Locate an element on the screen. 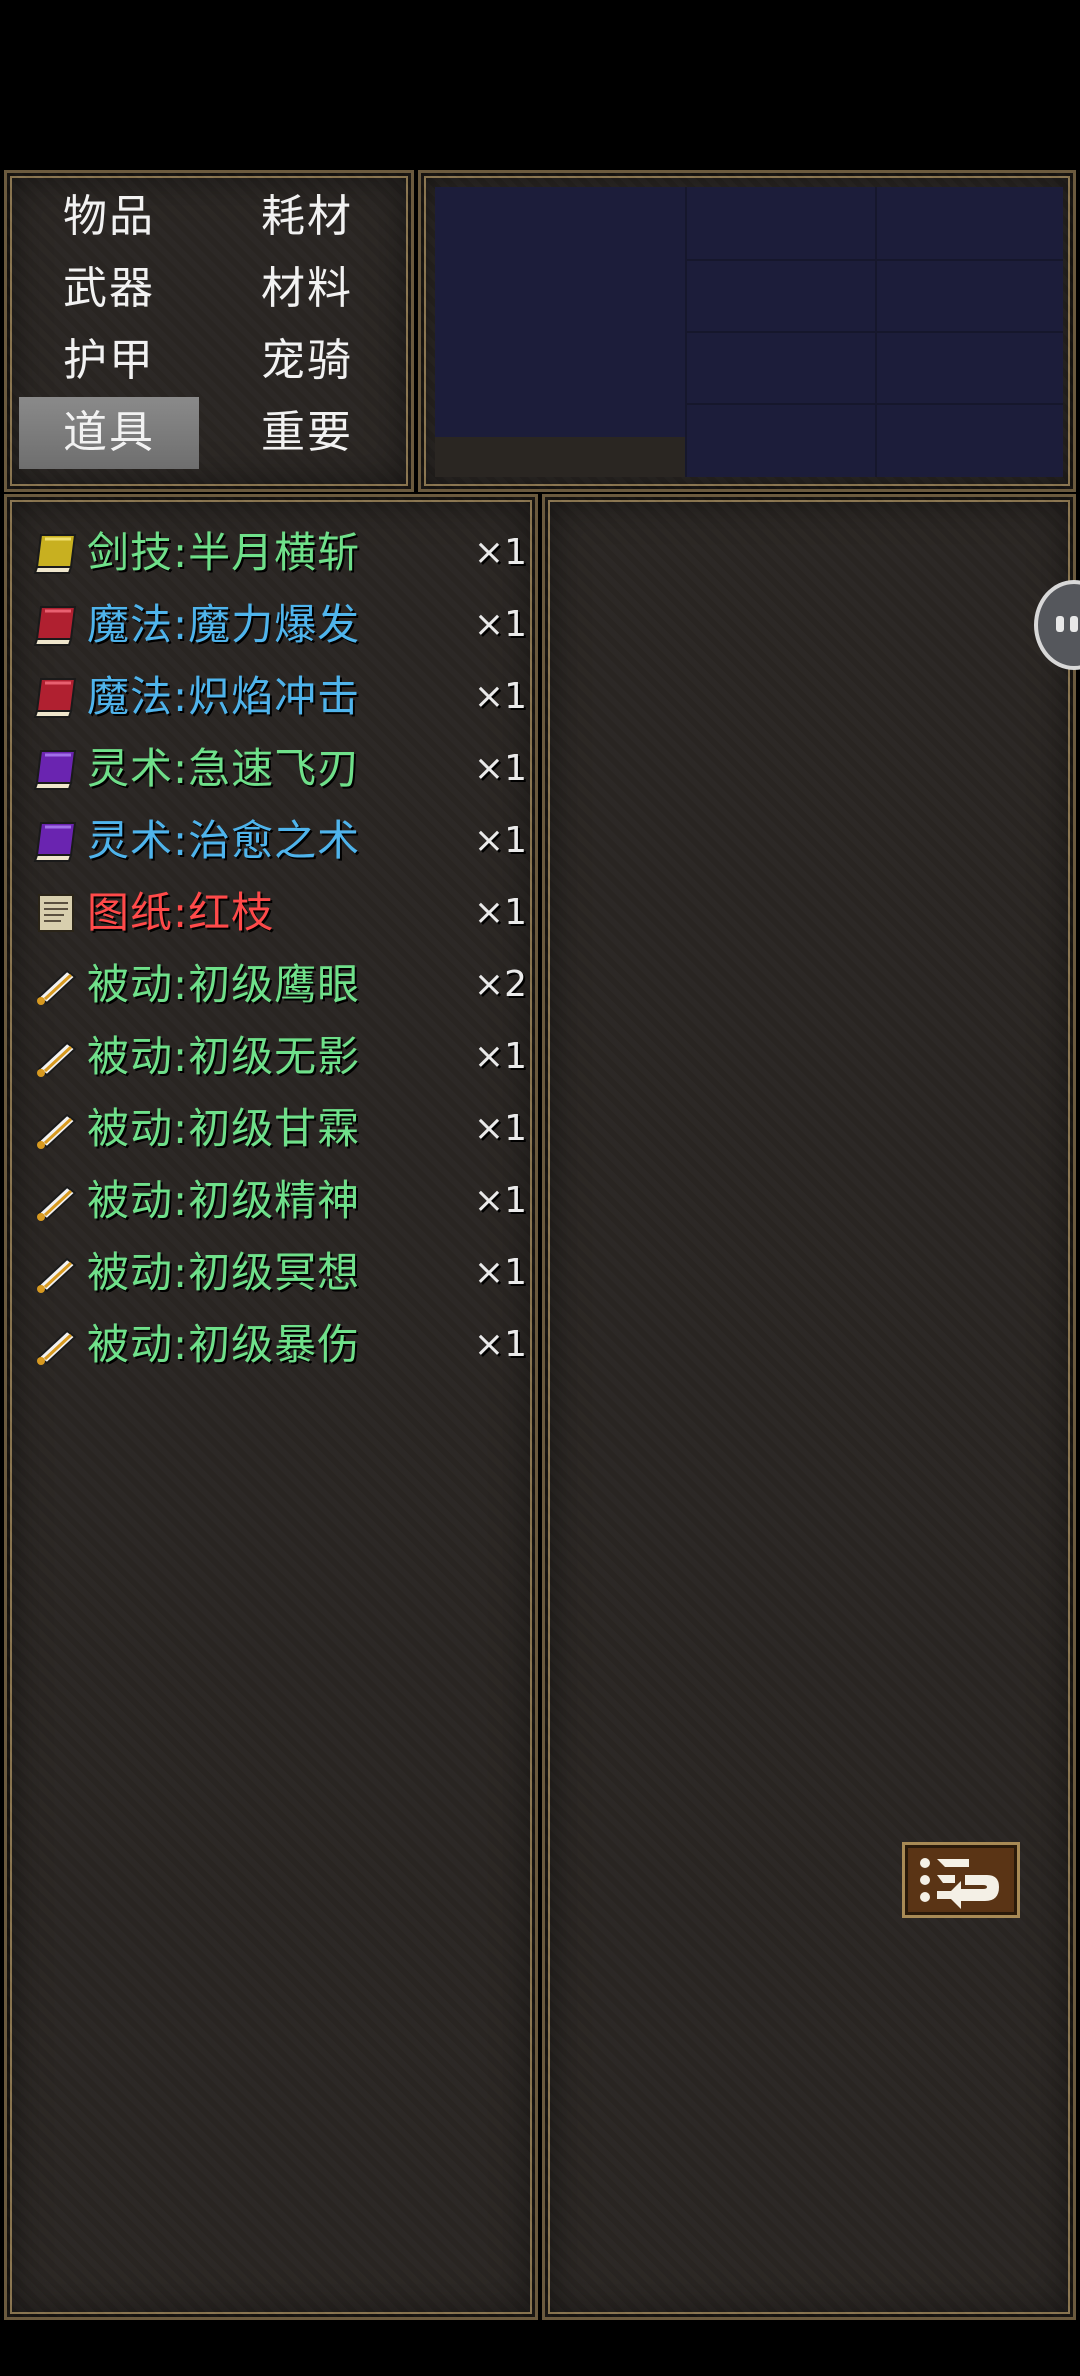 This screenshot has width=1080, height=2376. preview-shadow is located at coordinates (560, 457).